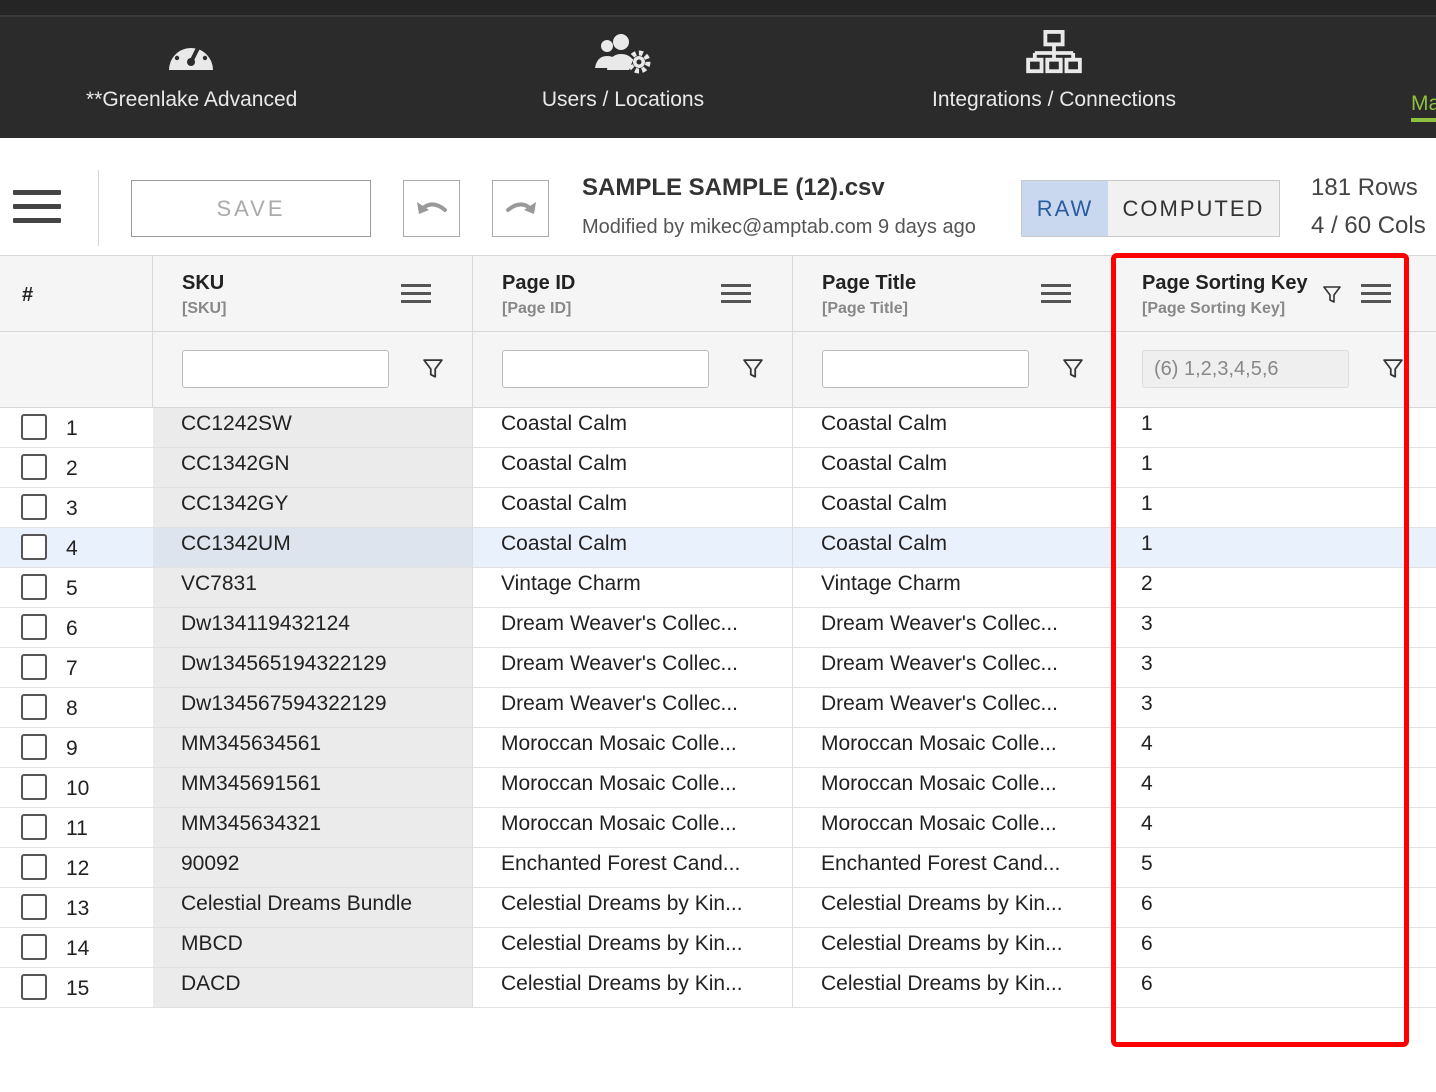 This screenshot has width=1436, height=1092. Describe the element at coordinates (235, 464) in the screenshot. I see `sku-cell: CC1342GN` at that location.